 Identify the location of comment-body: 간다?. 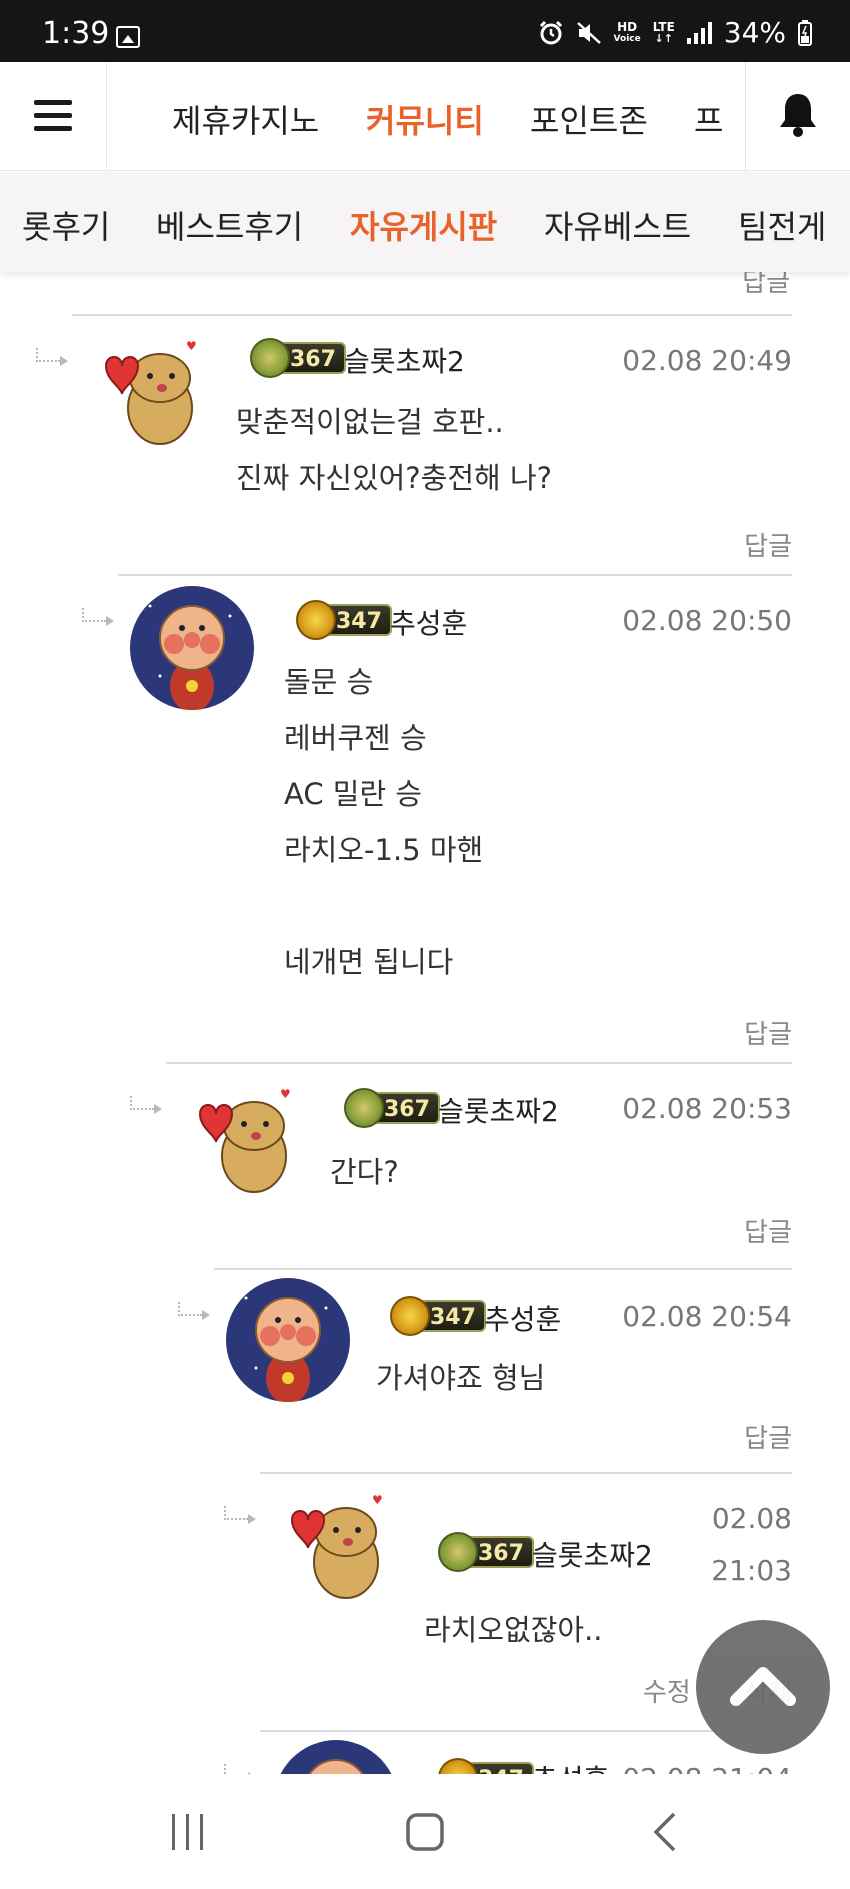
(364, 1172).